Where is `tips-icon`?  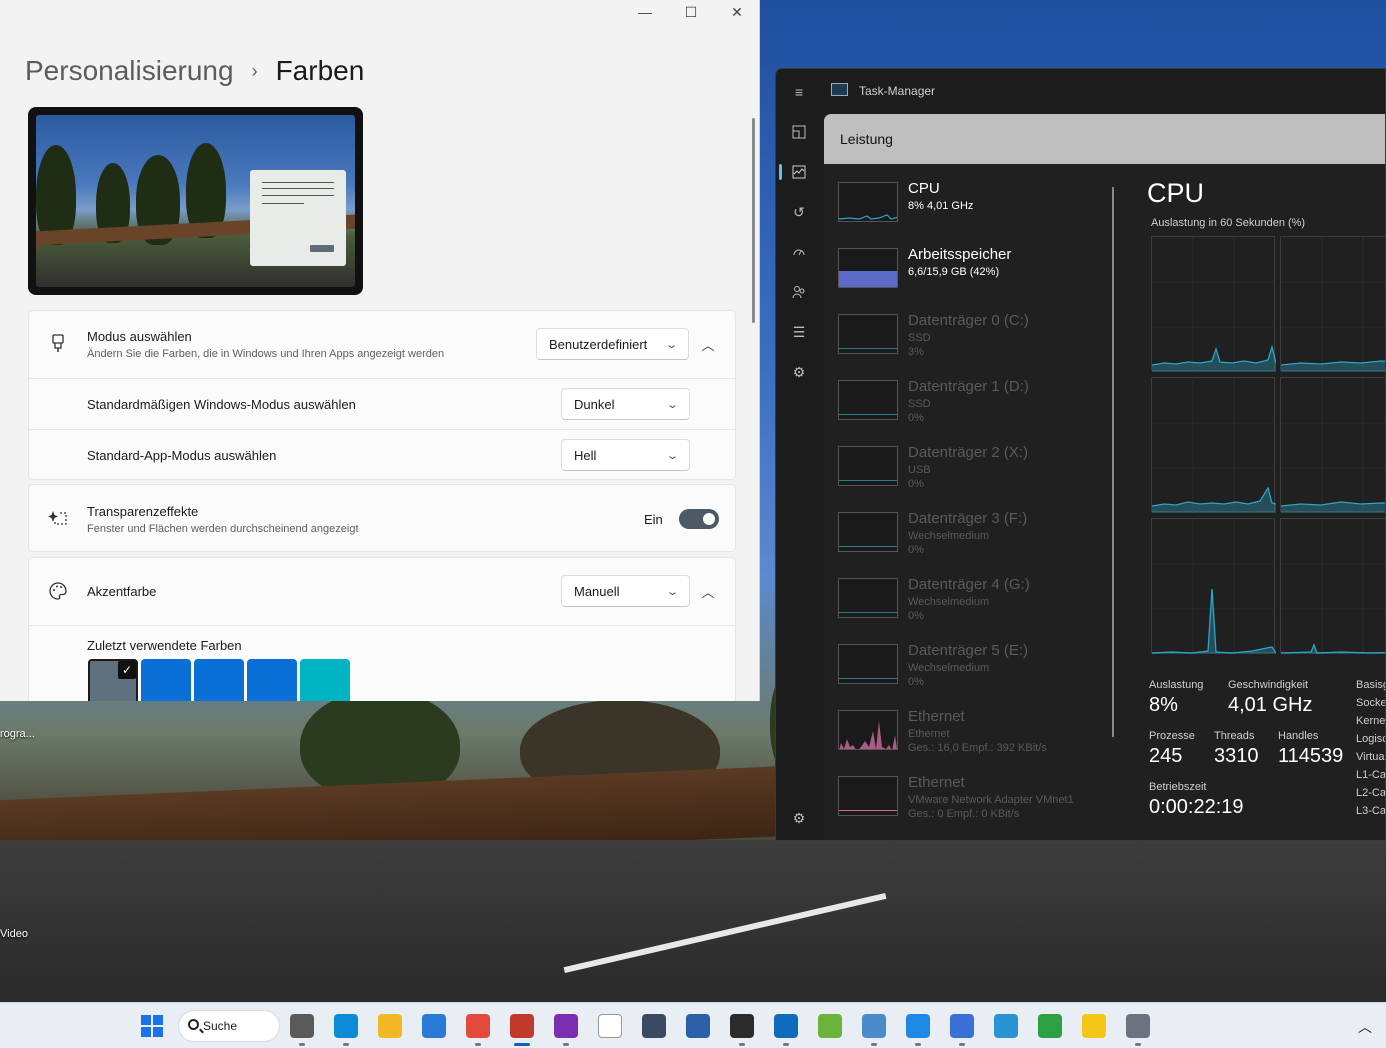
tips-icon is located at coordinates (1094, 1026).